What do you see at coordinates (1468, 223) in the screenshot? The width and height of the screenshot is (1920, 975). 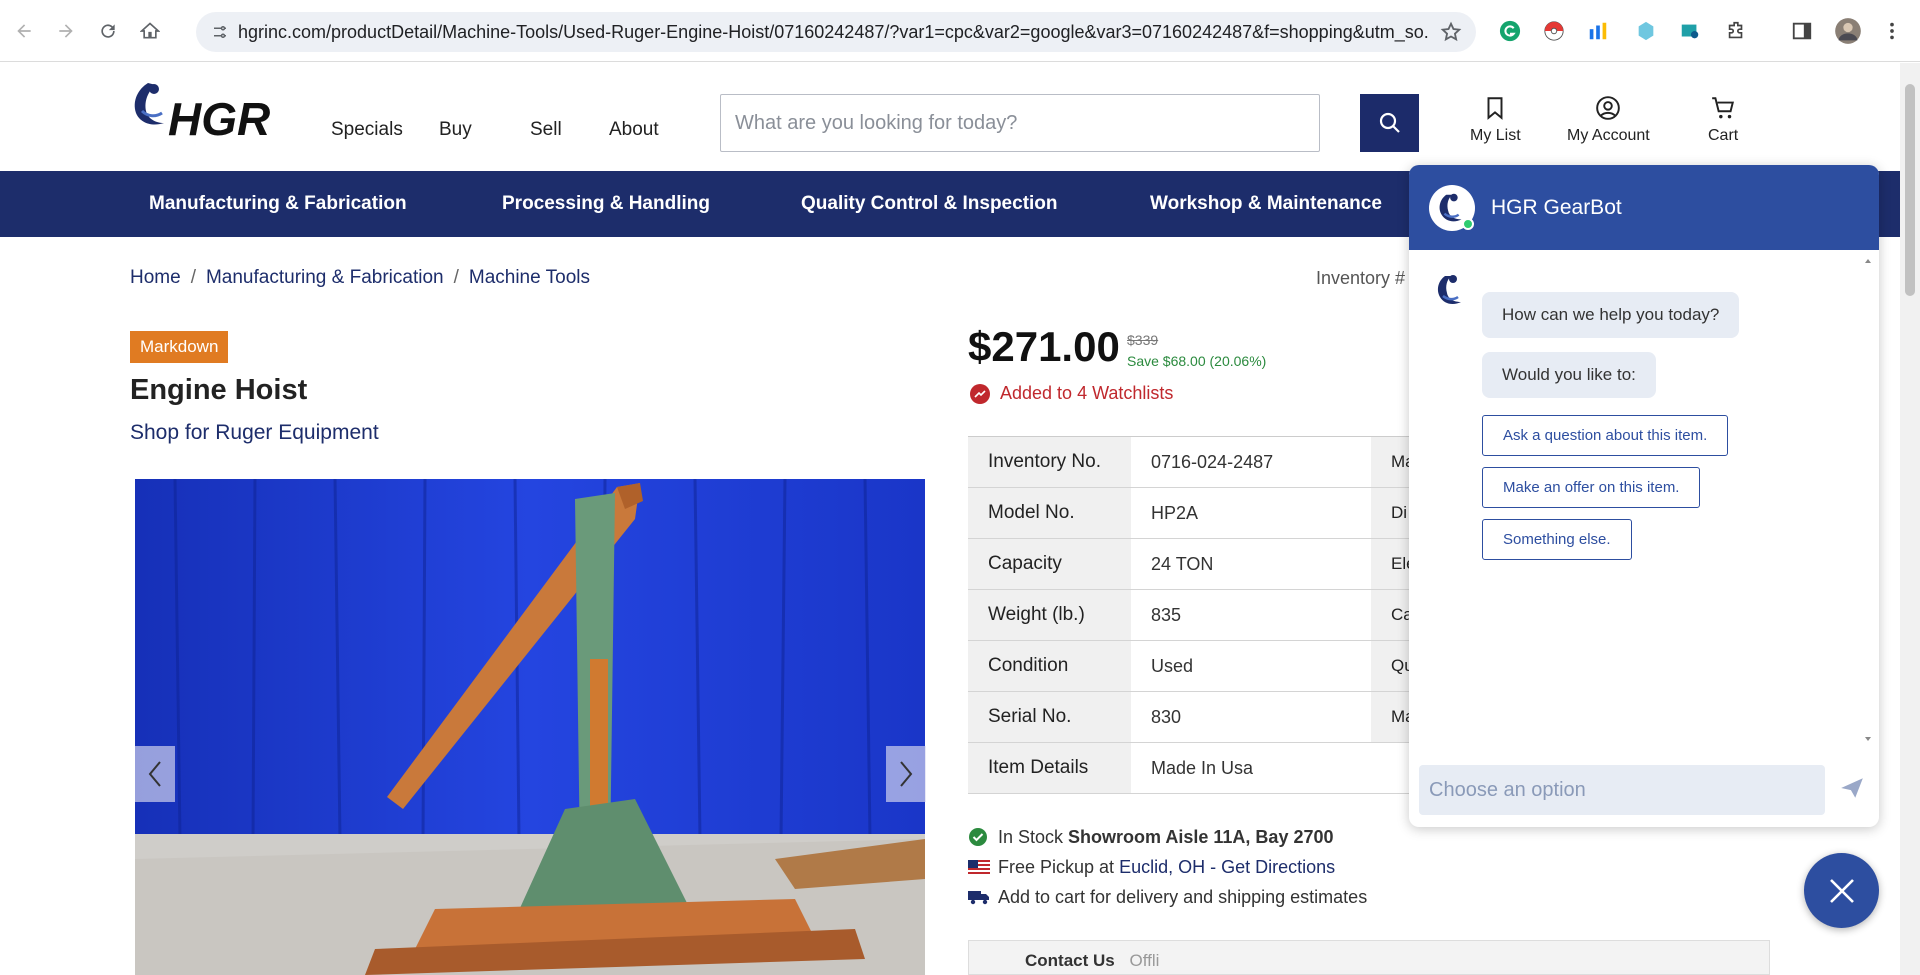 I see `online-status-dot` at bounding box center [1468, 223].